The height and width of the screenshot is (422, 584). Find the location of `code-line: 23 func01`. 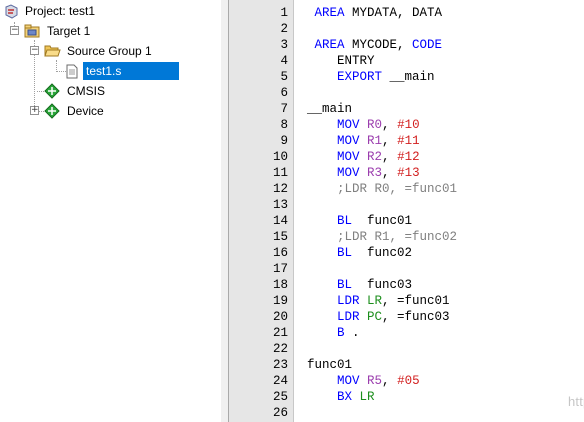

code-line: 23 func01 is located at coordinates (406, 365).